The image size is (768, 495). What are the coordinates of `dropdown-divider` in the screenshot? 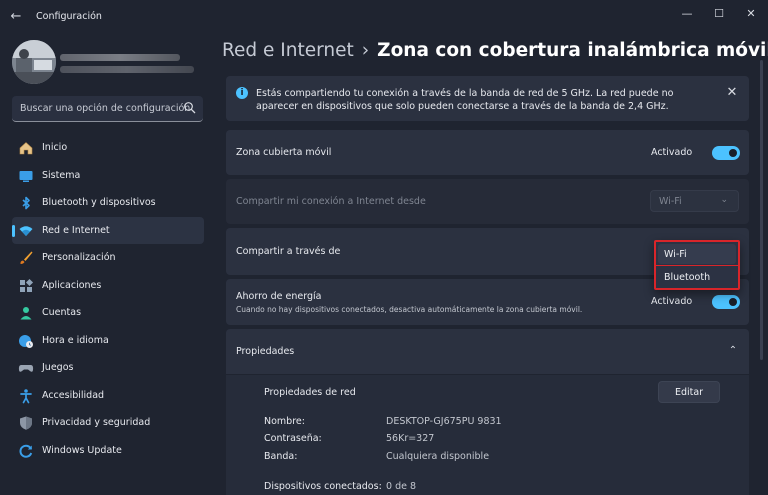 It's located at (697, 265).